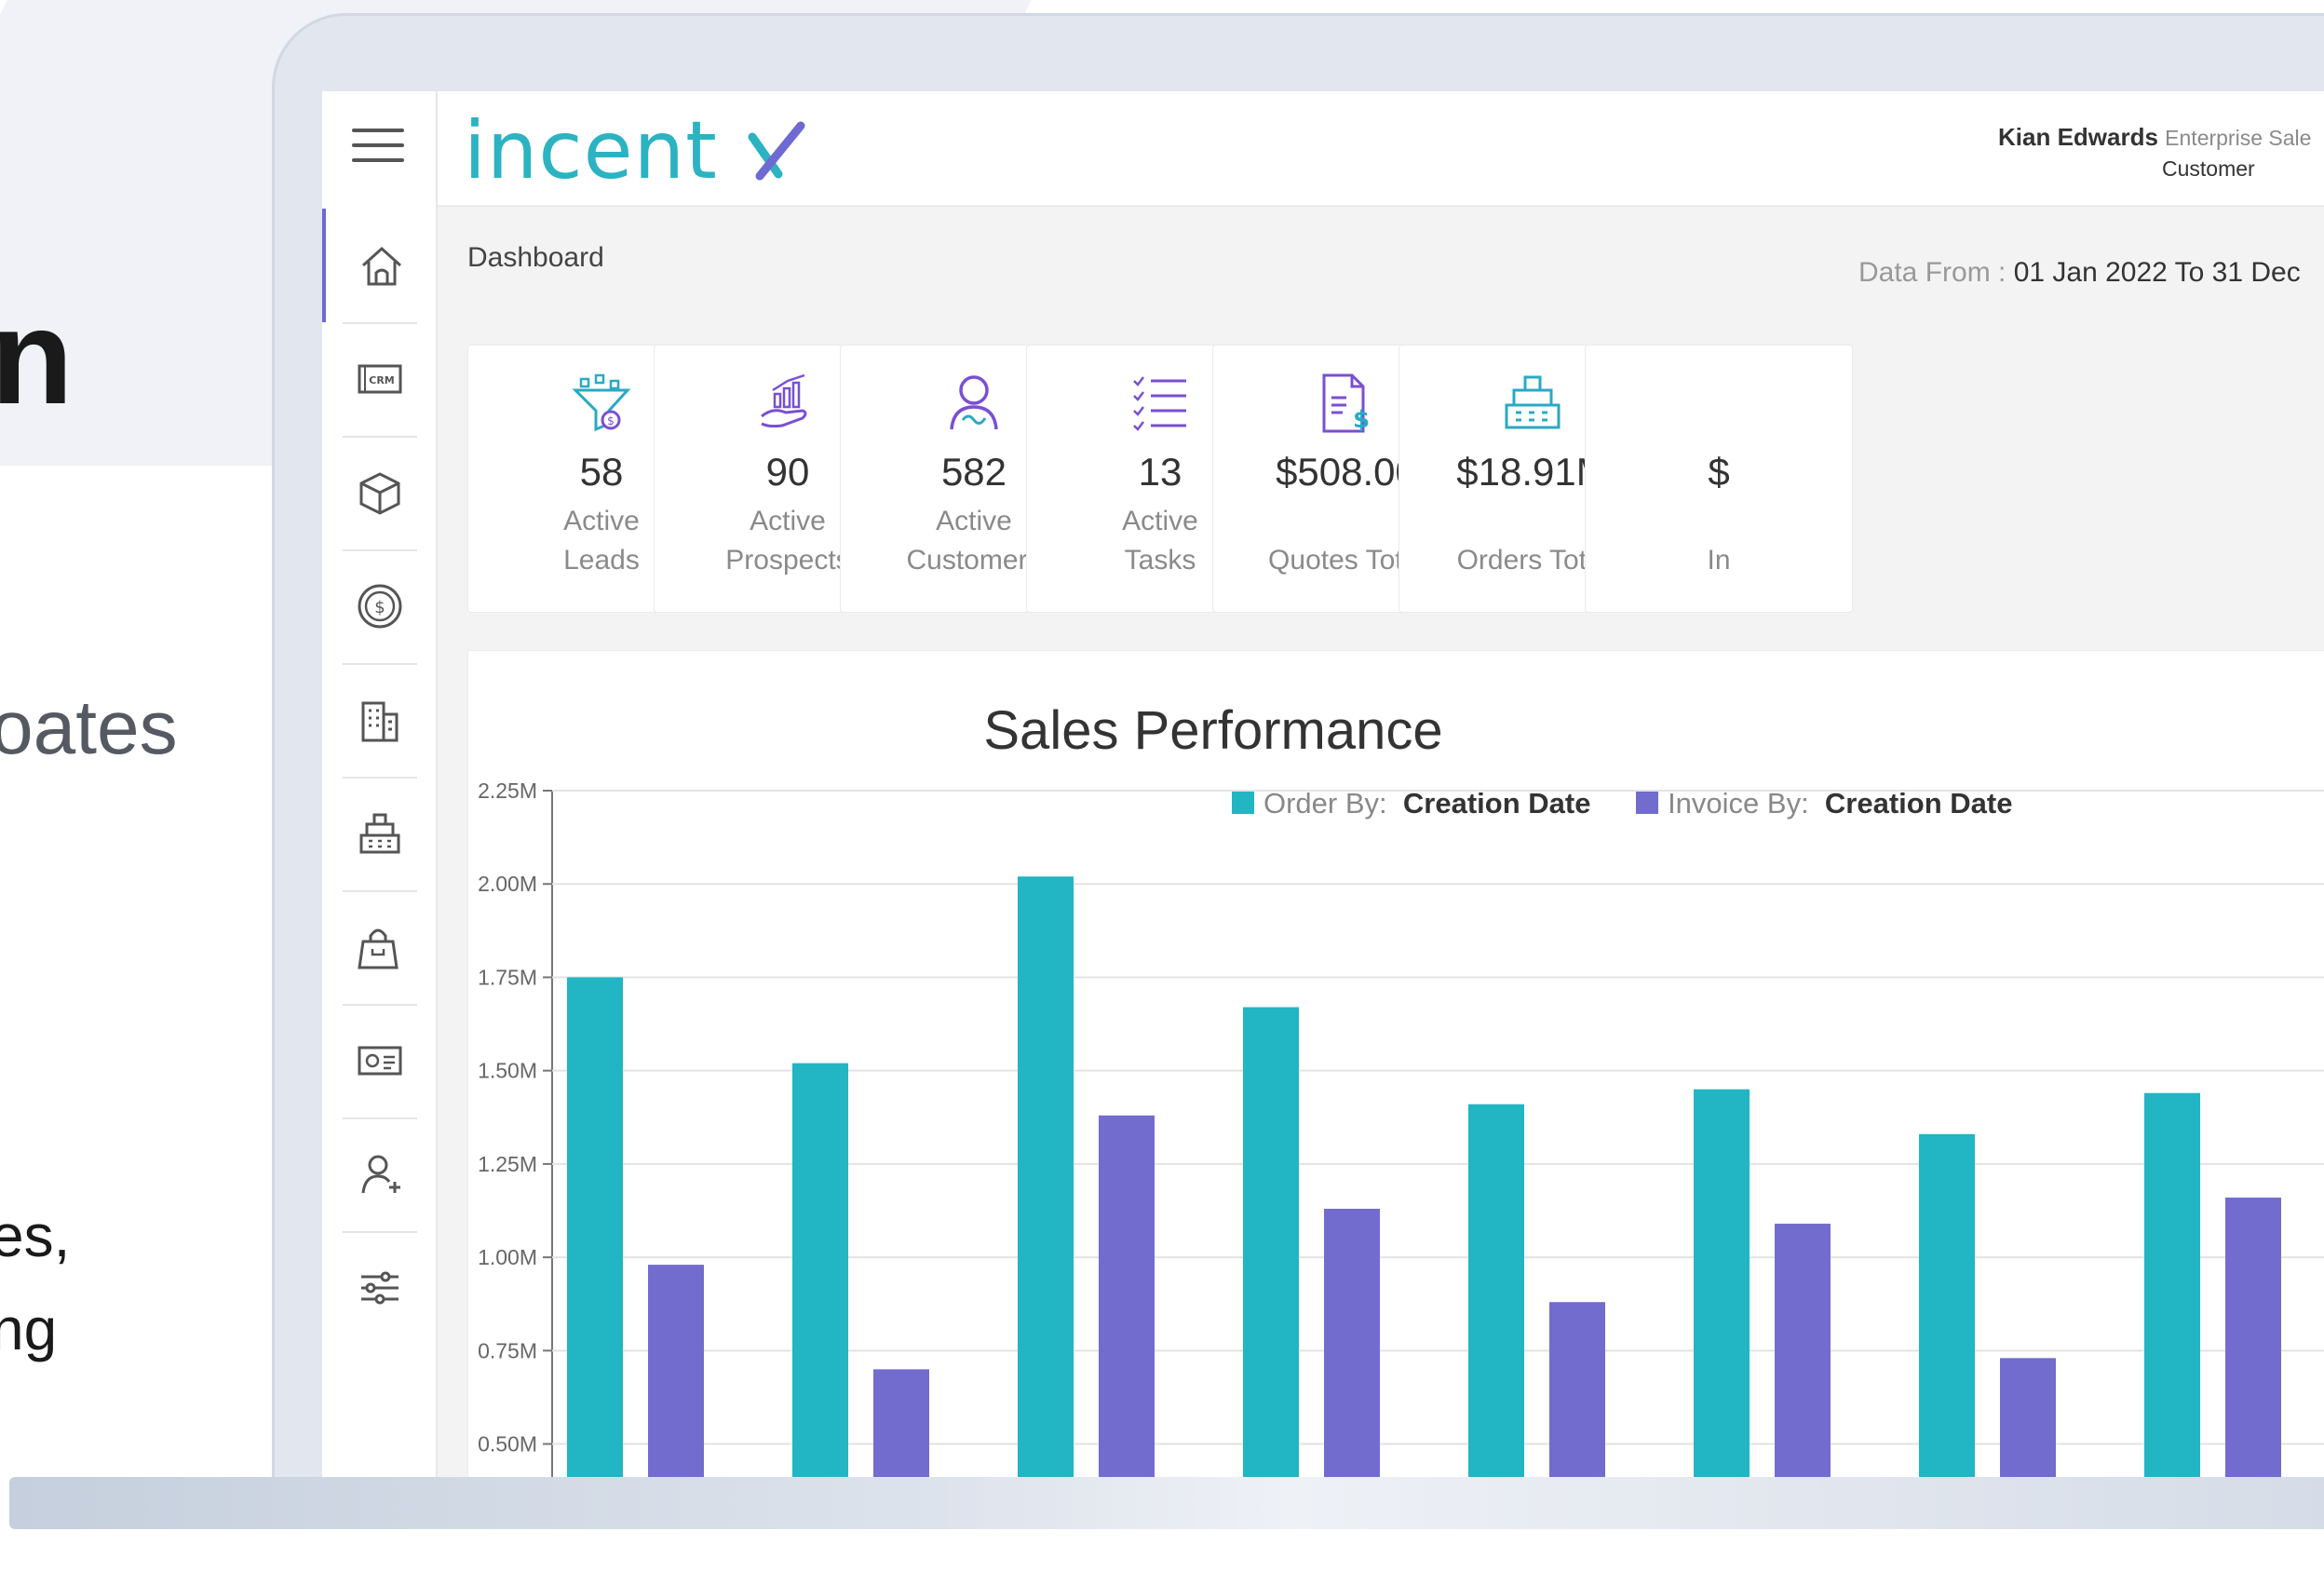 The height and width of the screenshot is (1585, 2324). I want to click on user-role: Enterprise Sale, so click(2239, 138).